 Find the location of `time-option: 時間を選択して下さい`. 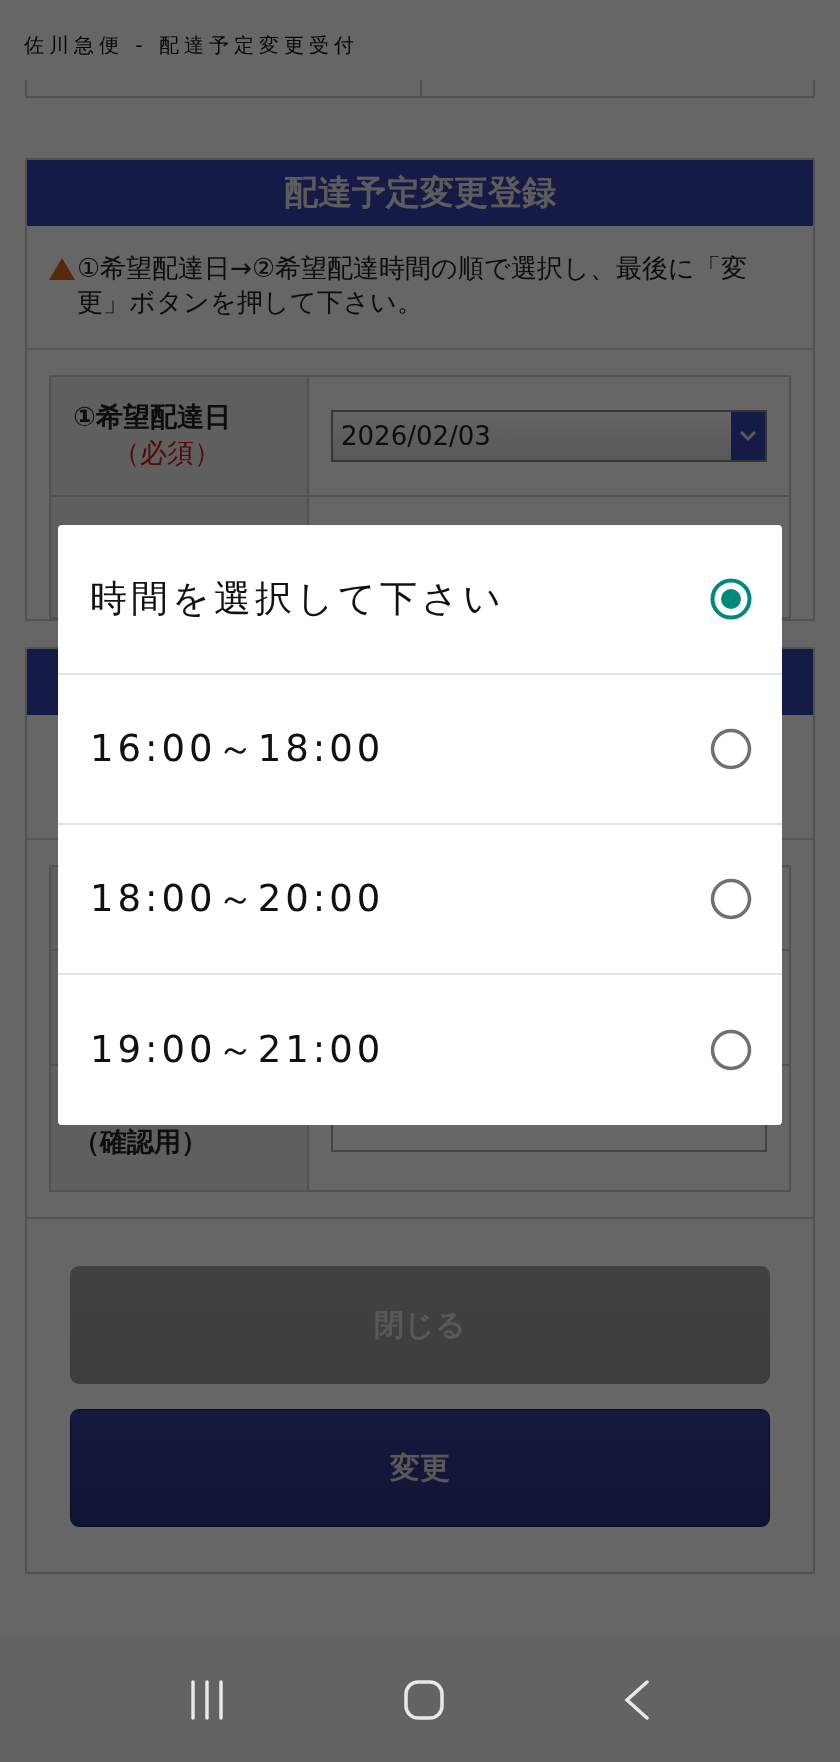

time-option: 時間を選択して下さい is located at coordinates (420, 600).